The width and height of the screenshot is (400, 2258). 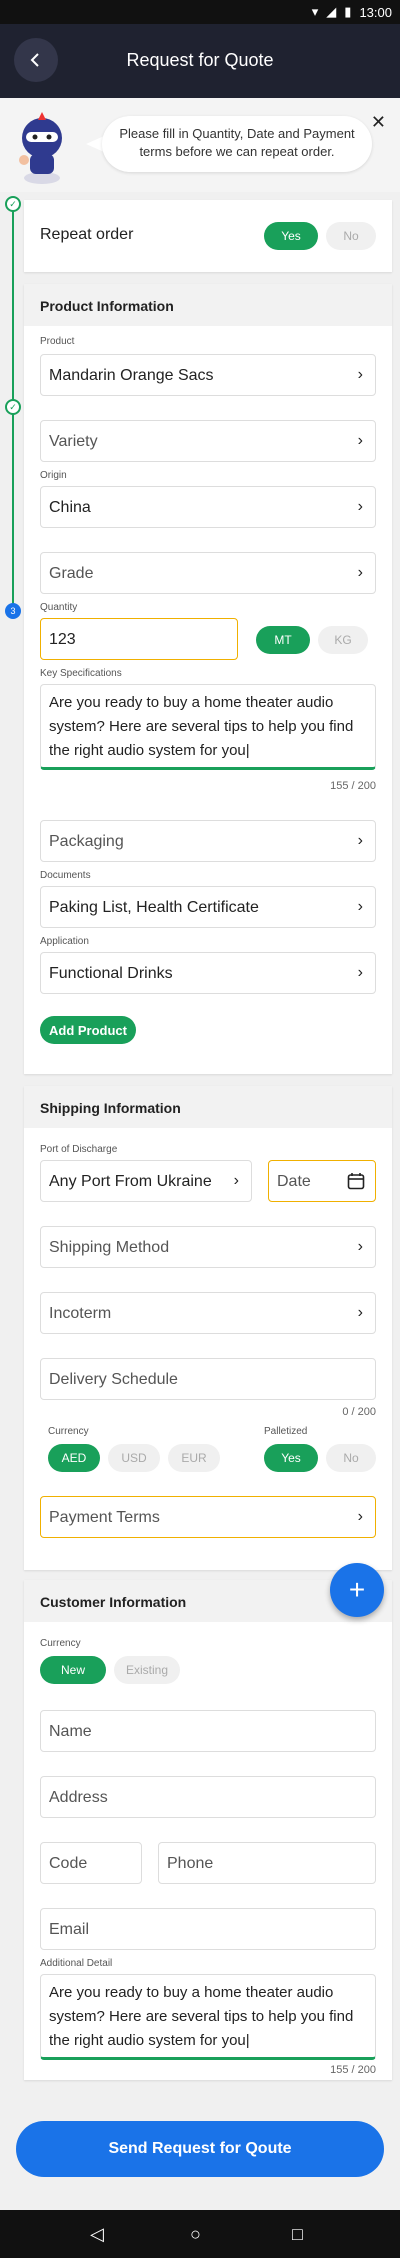 I want to click on currency-eur-toggle: EUR, so click(x=194, y=1458).